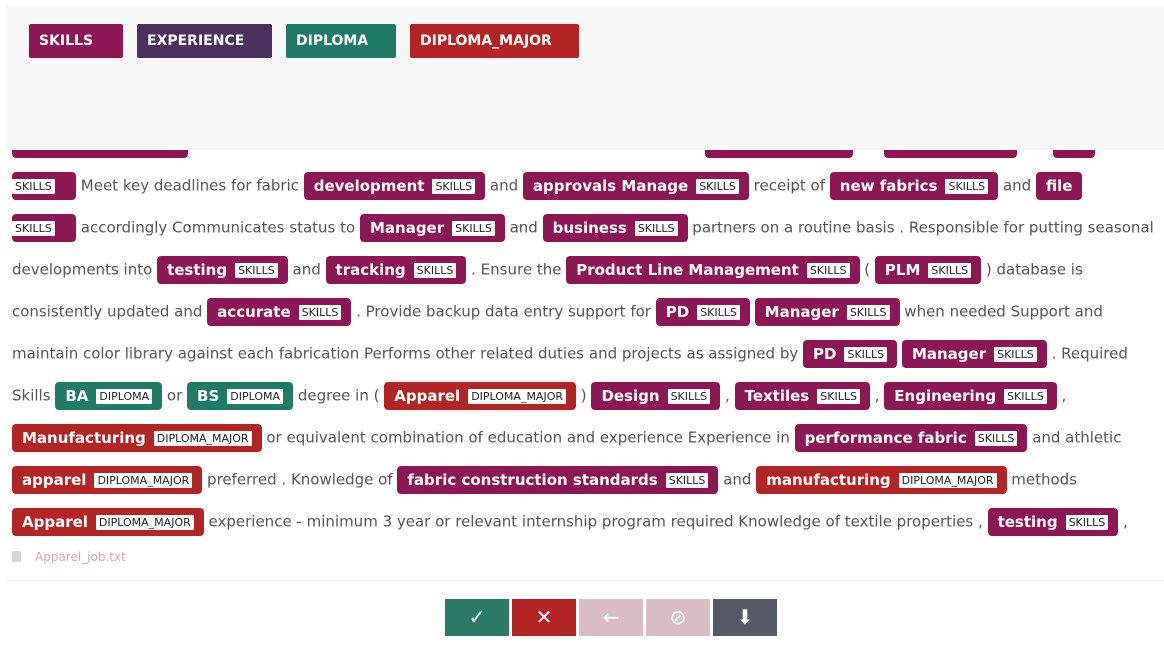  I want to click on entity-skills: file, so click(1059, 185).